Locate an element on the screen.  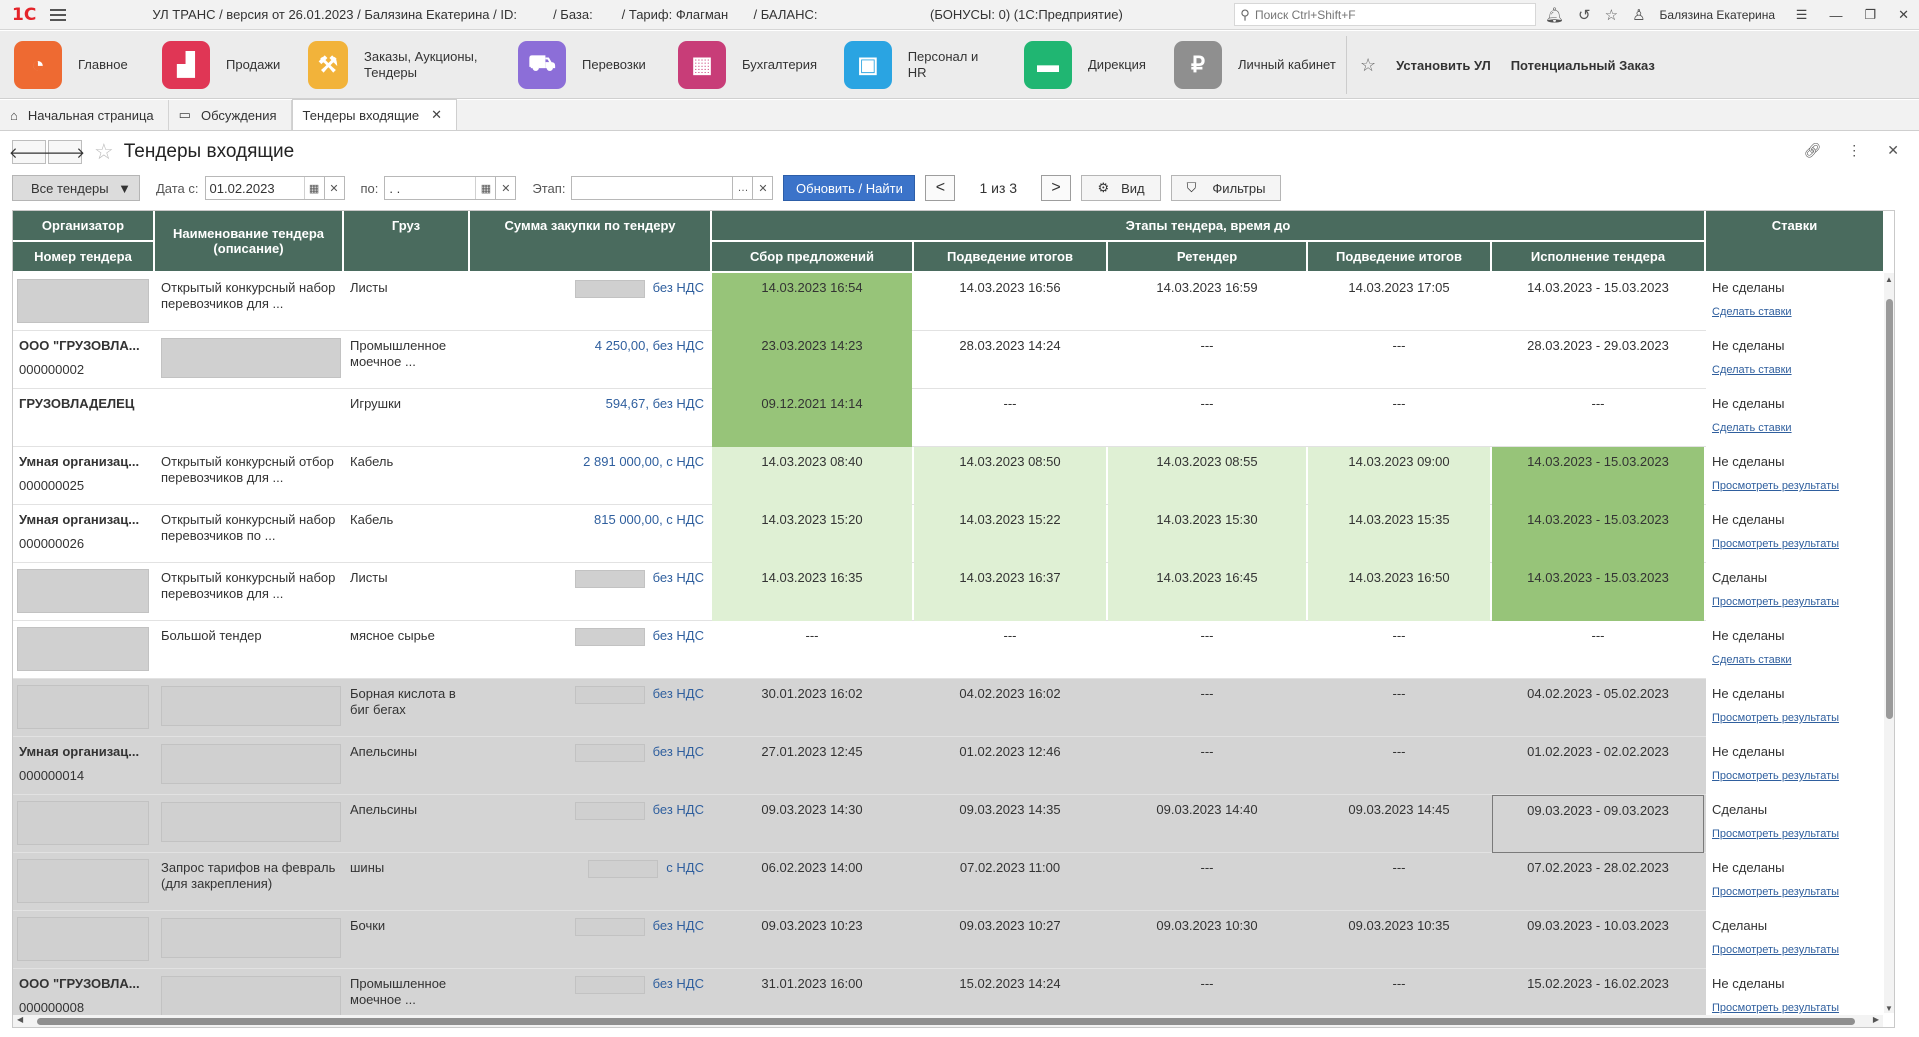
organizer-cell: Умная организац... 000000014 is located at coordinates (83, 766).